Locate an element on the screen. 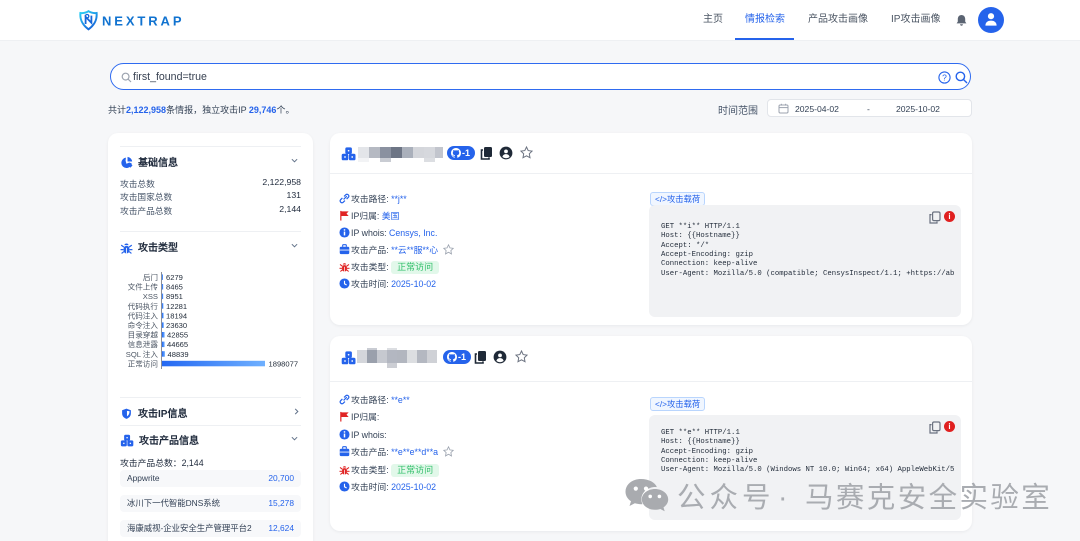 This screenshot has width=1080, height=541. svg-text: 后门 is located at coordinates (150, 277).